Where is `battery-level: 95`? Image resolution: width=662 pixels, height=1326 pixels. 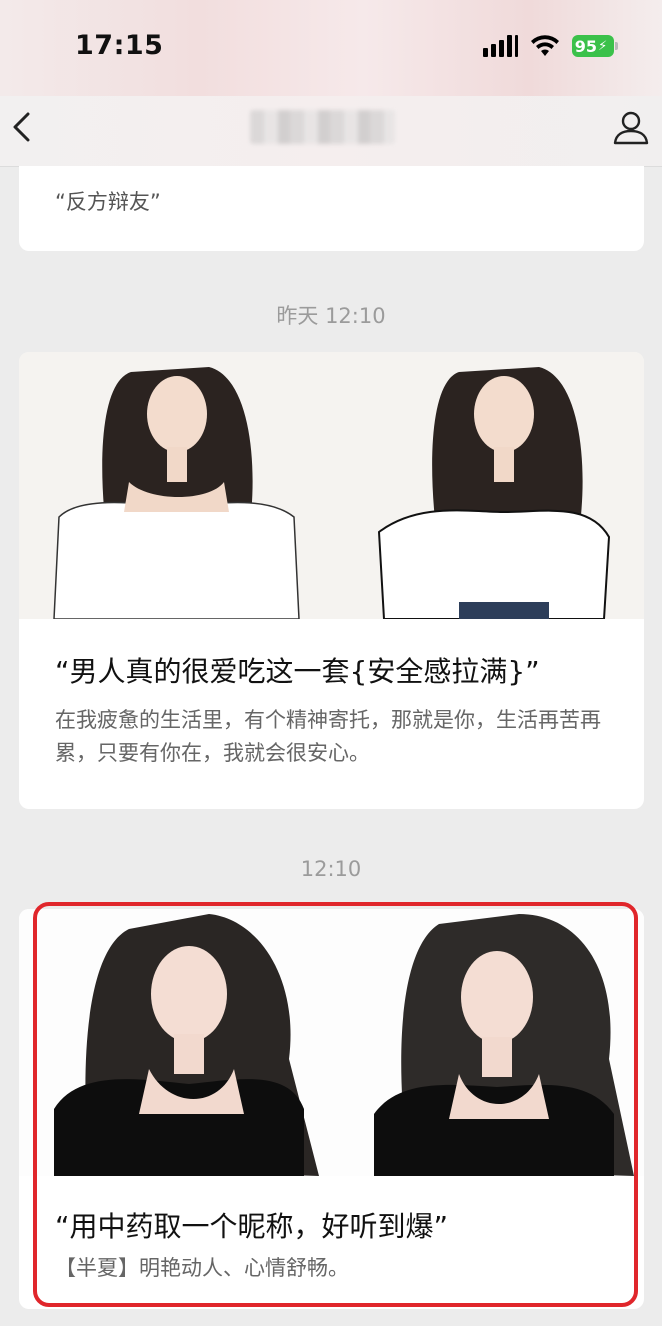 battery-level: 95 is located at coordinates (586, 46).